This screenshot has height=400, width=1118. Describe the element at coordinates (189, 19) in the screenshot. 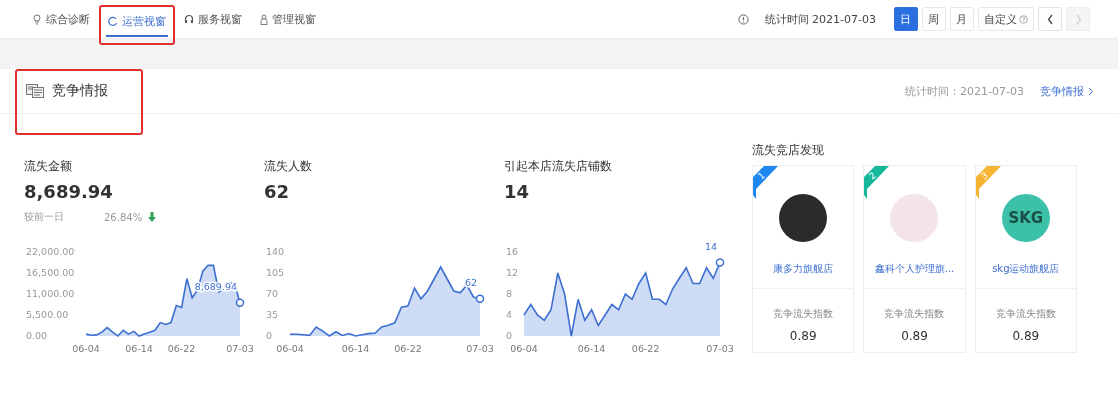

I see `headset-icon` at that location.